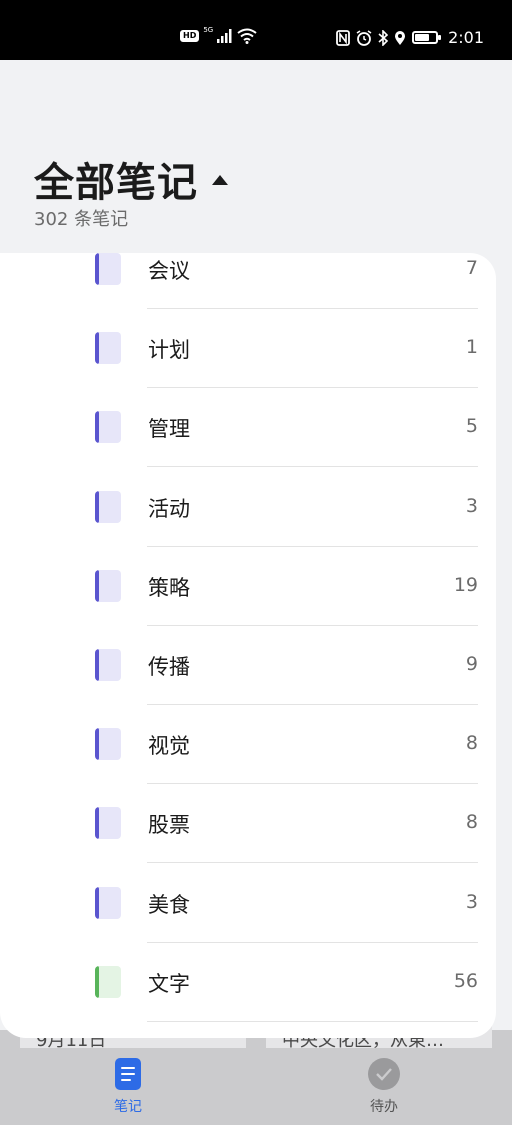 The width and height of the screenshot is (512, 1125). What do you see at coordinates (169, 587) in the screenshot?
I see `folder-name: 策略` at bounding box center [169, 587].